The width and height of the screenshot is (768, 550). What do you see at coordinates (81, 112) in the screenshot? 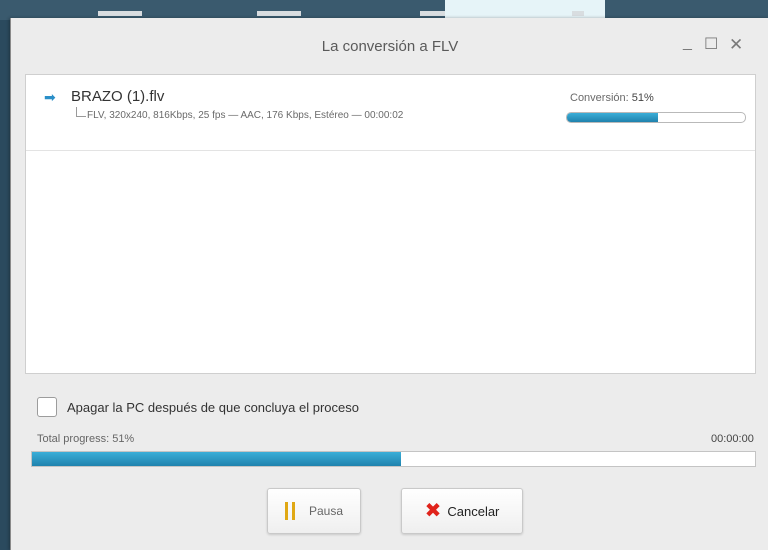
I see `tree-connector-icon` at bounding box center [81, 112].